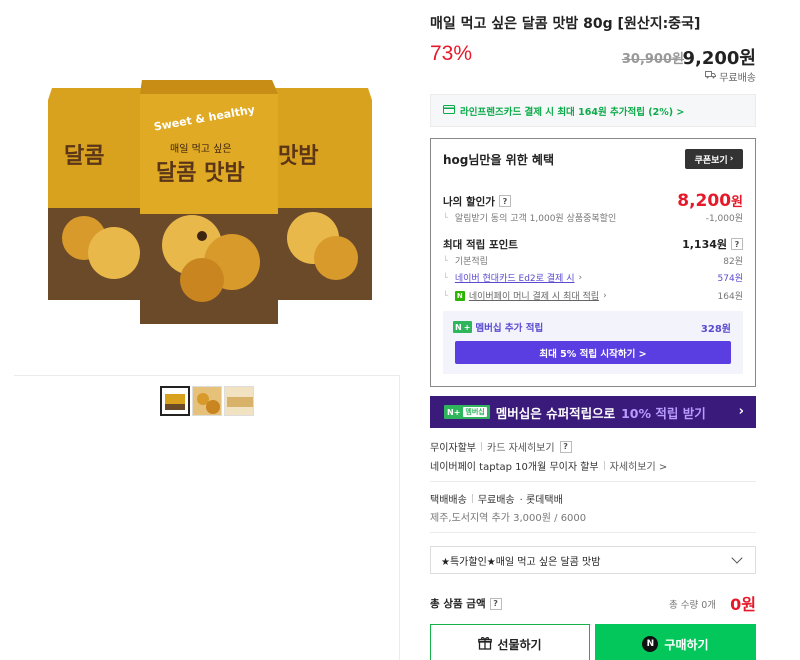  I want to click on membership-box: N + 멤버십 추가 적립 328원 최대 5% 적립 시작하기 >, so click(593, 342).